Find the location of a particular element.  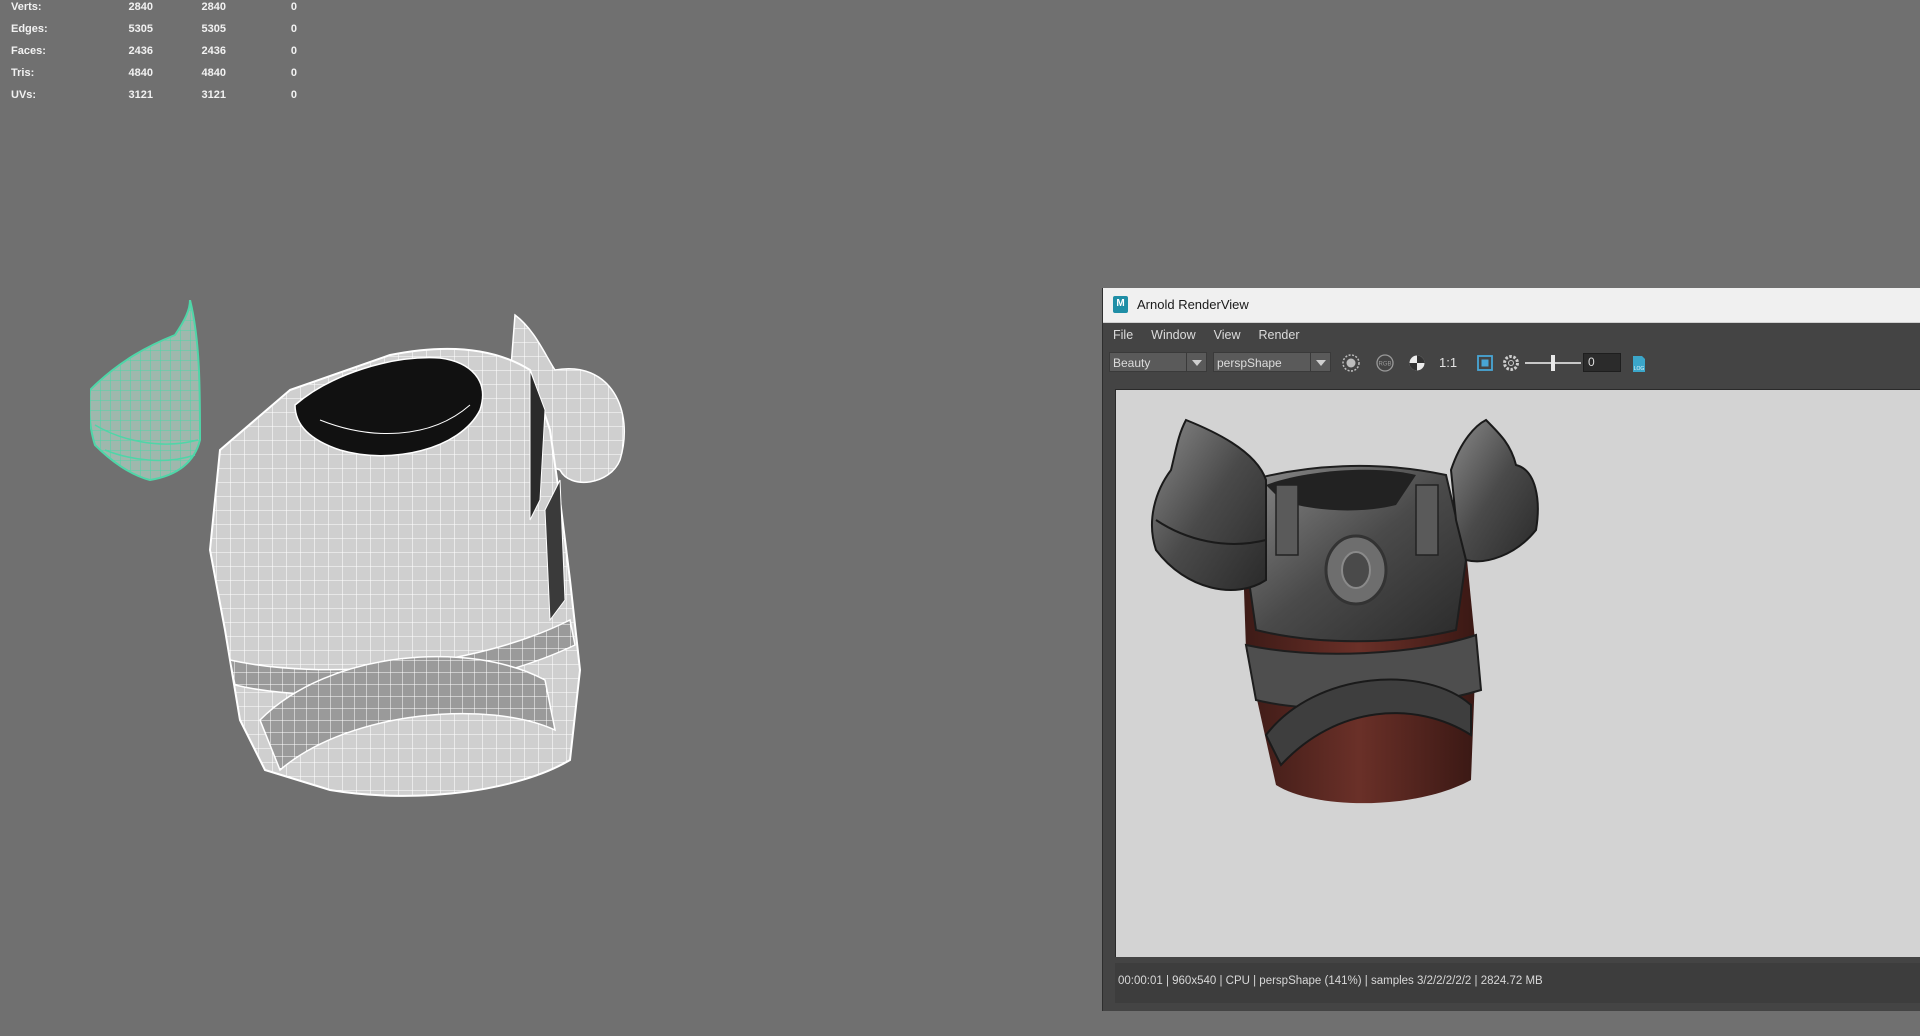

menu-render: Render is located at coordinates (1279, 335).